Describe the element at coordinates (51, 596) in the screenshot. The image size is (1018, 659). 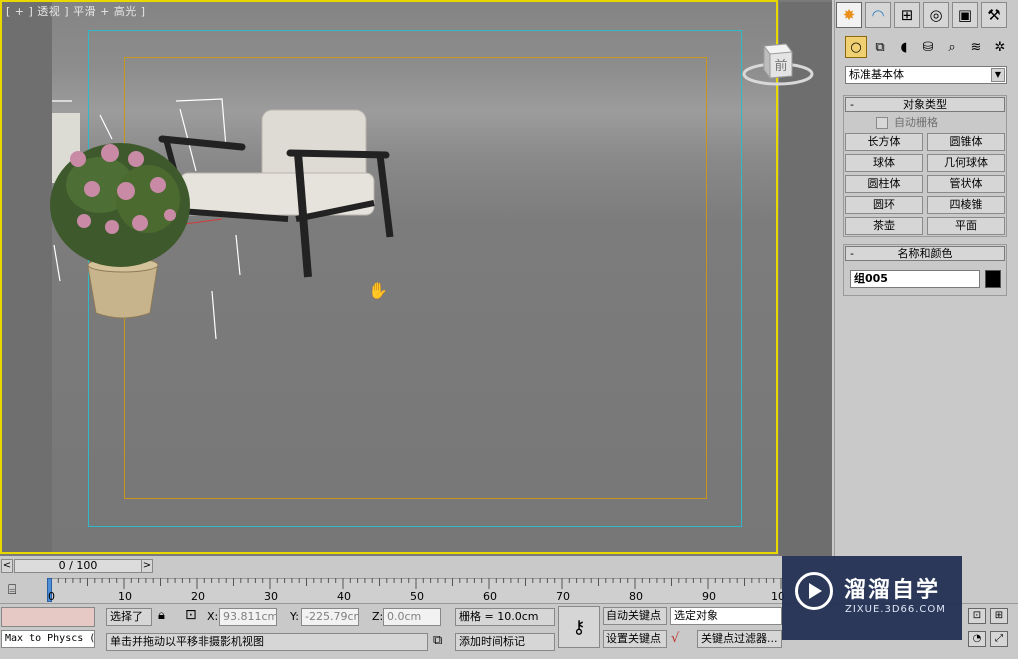
I see `tick-label: 0` at that location.